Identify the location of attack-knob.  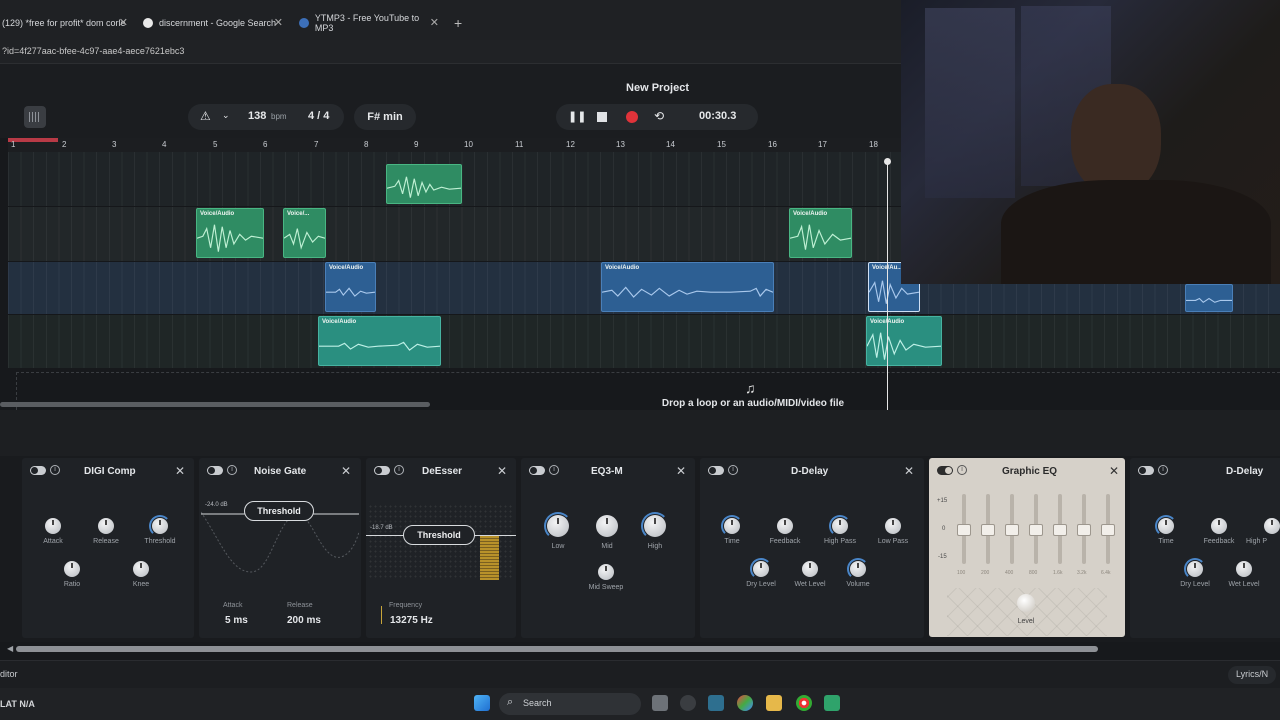
(53, 526).